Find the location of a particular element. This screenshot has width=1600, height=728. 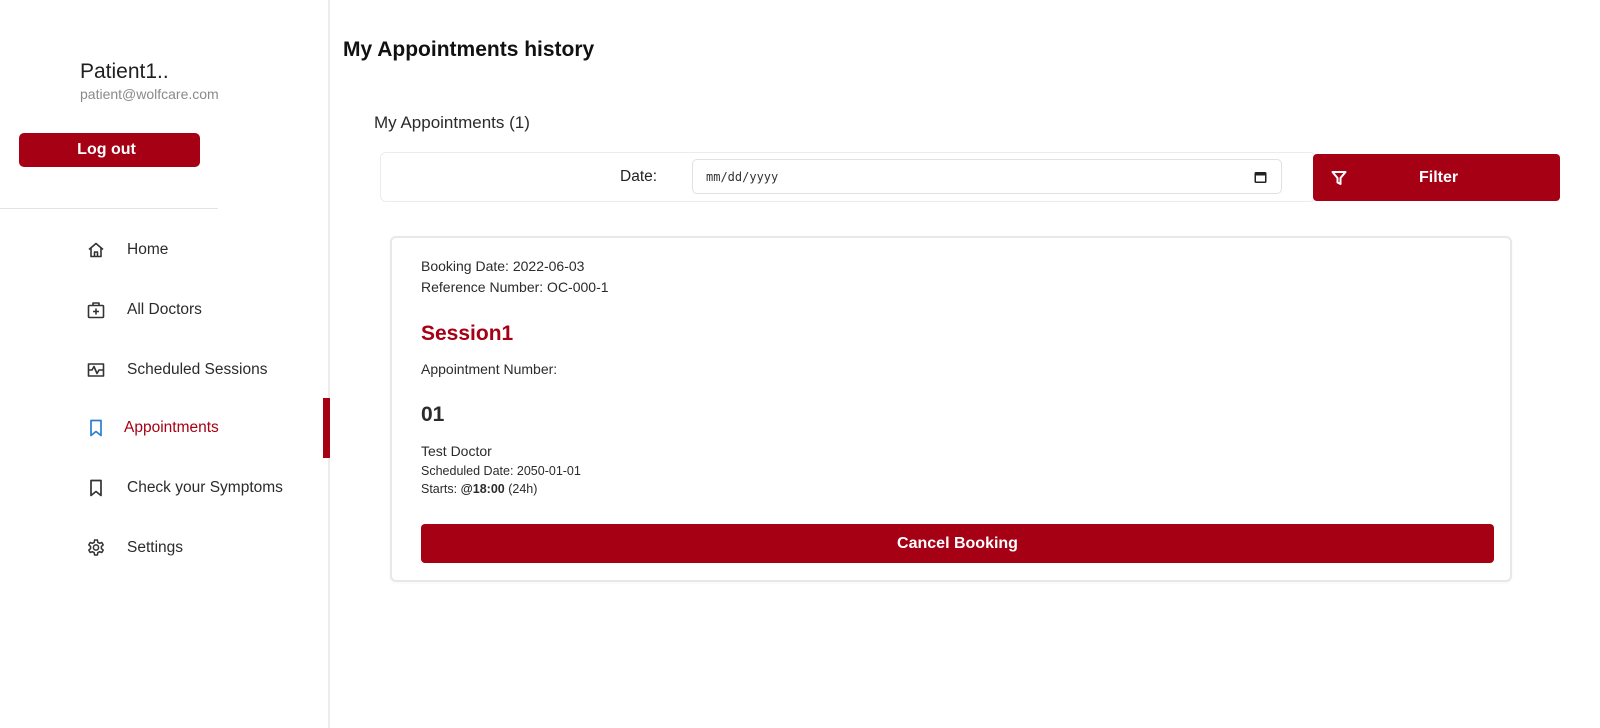

sidebar-item-label: All Doctors is located at coordinates (164, 309).